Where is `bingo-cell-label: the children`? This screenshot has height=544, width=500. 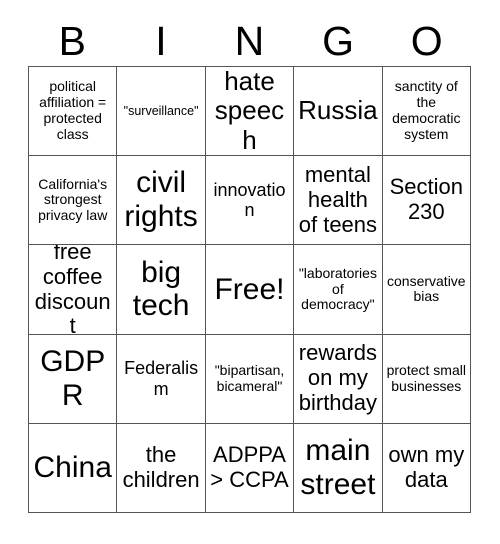 bingo-cell-label: the children is located at coordinates (161, 467).